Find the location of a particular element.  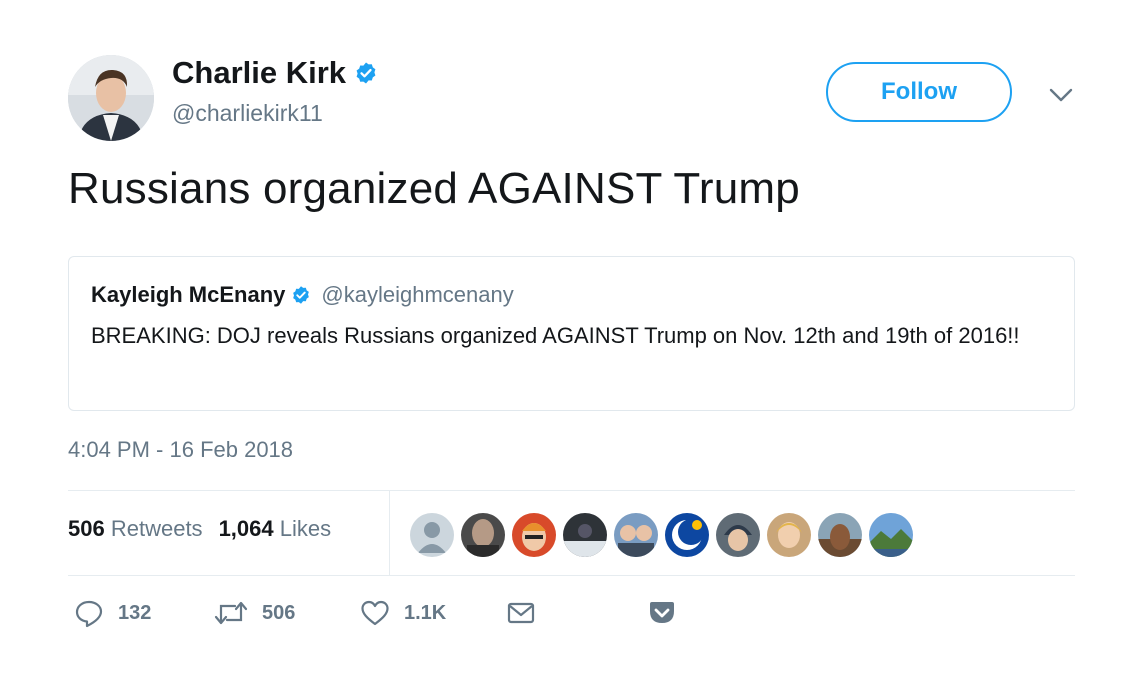

like-count: 1.1K is located at coordinates (425, 612).